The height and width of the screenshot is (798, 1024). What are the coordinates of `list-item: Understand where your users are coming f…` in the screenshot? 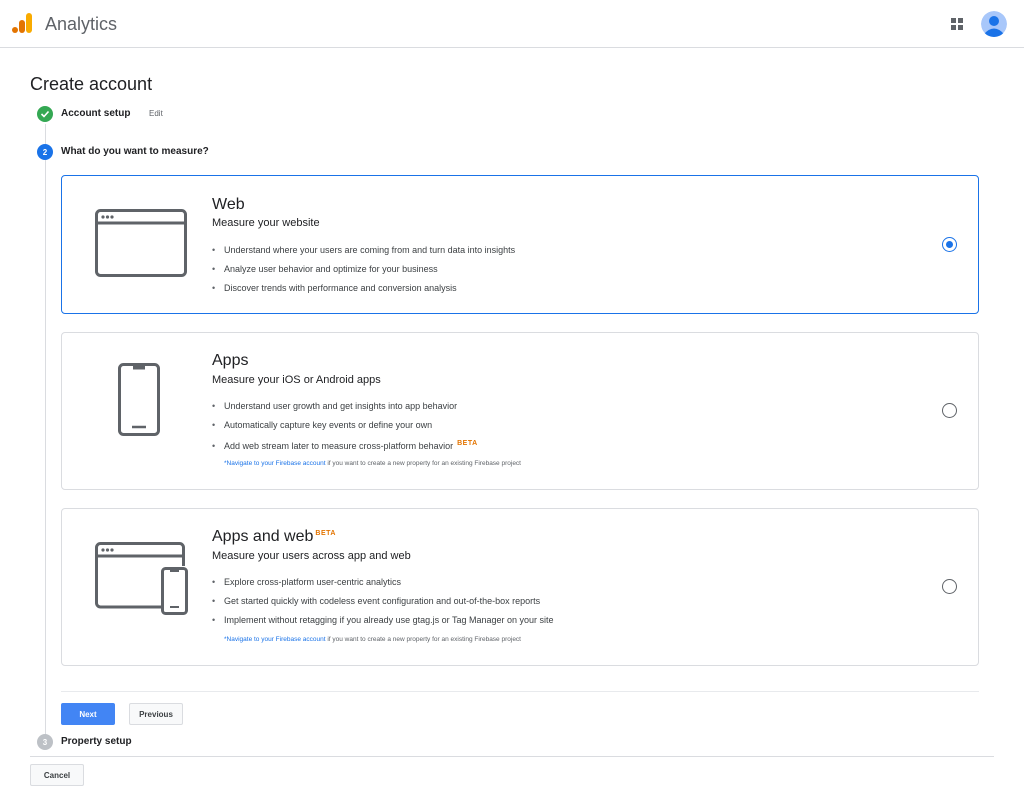 It's located at (363, 253).